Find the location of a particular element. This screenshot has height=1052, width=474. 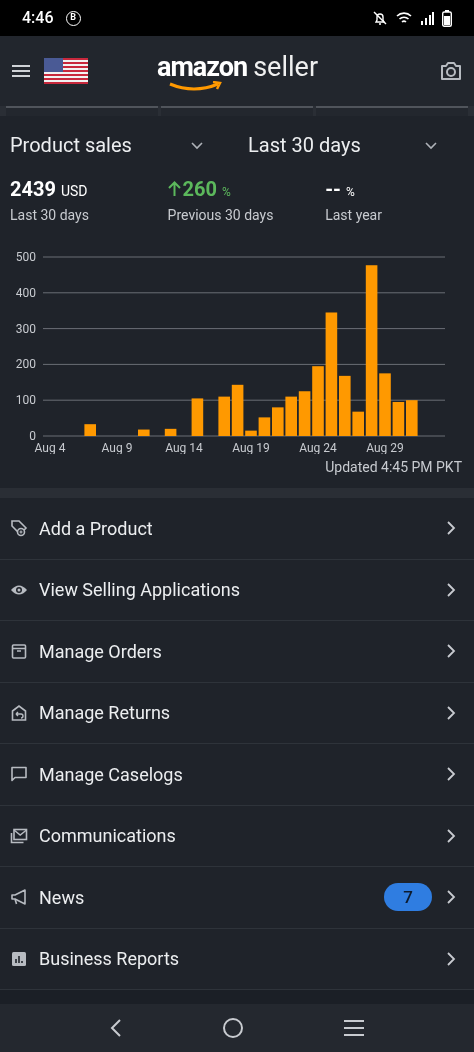

logo-word: amazon is located at coordinates (202, 67).